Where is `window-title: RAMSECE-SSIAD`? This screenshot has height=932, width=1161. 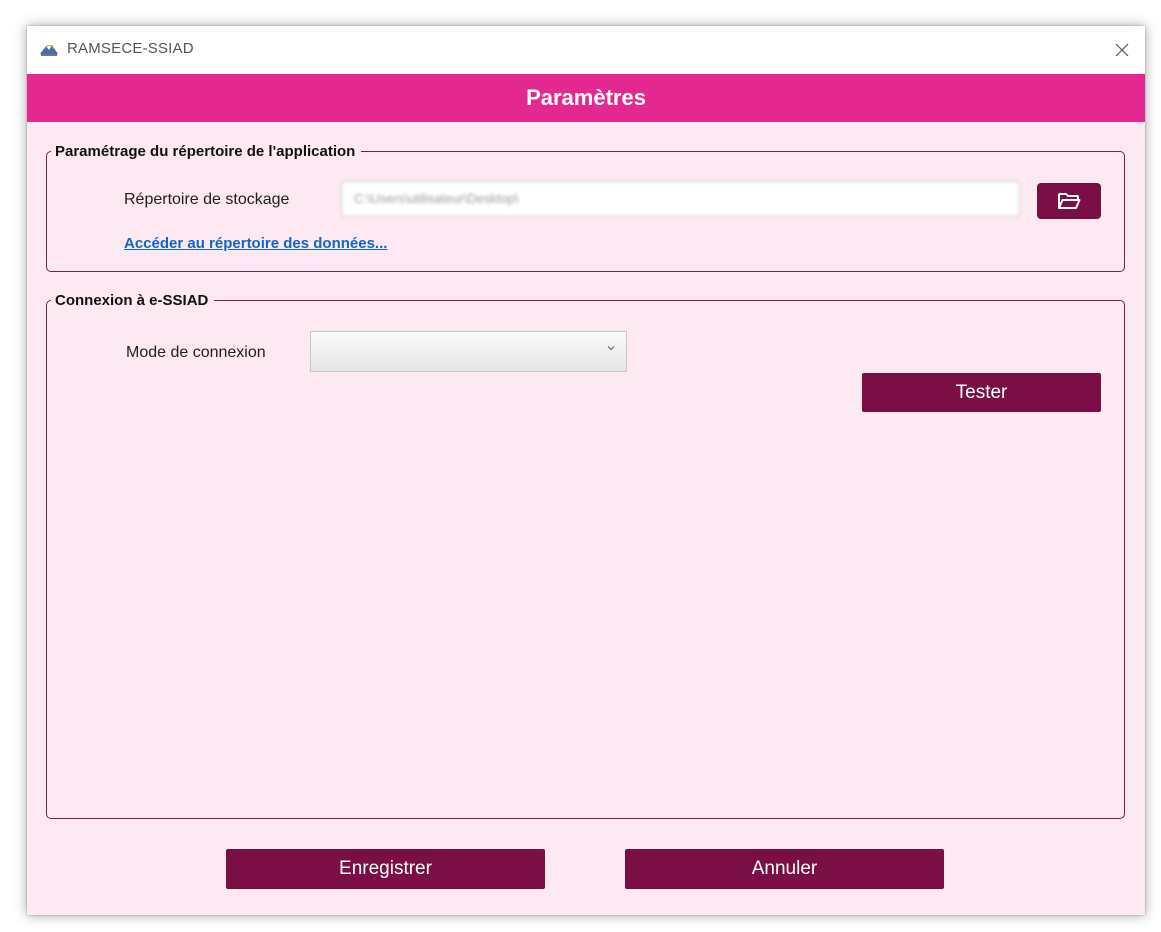
window-title: RAMSECE-SSIAD is located at coordinates (130, 48).